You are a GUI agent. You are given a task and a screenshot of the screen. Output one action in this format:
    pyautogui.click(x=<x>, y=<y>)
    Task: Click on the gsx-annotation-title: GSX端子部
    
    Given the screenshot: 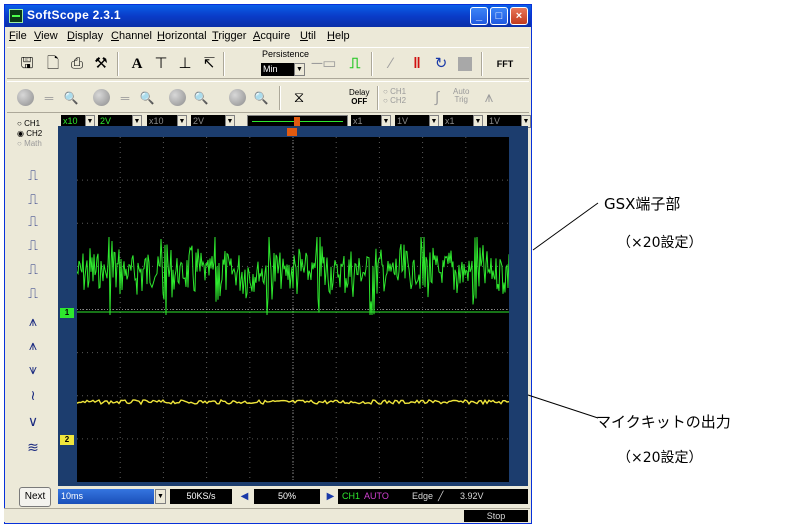 What is the action you would take?
    pyautogui.click(x=642, y=204)
    